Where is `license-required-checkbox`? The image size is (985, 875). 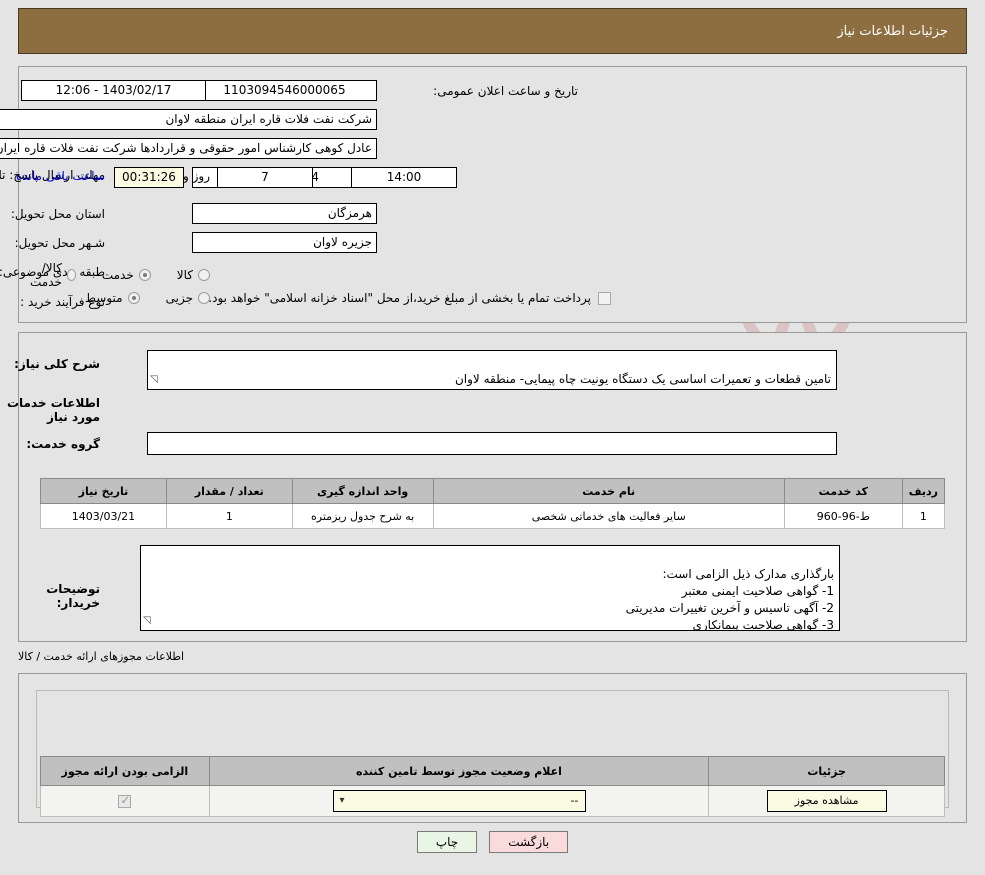 license-required-checkbox is located at coordinates (125, 800).